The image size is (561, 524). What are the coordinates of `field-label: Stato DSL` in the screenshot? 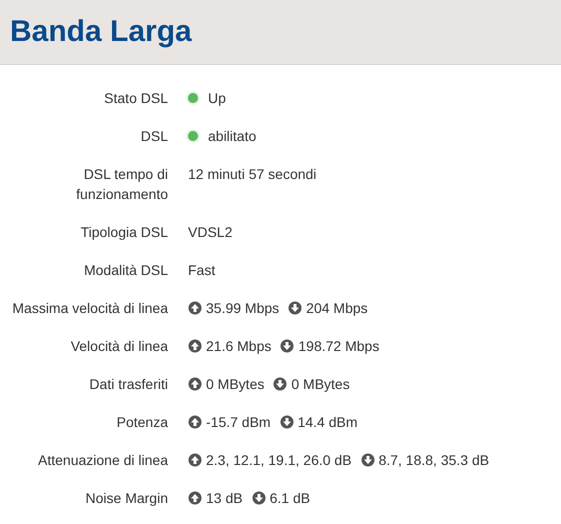 It's located at (135, 98).